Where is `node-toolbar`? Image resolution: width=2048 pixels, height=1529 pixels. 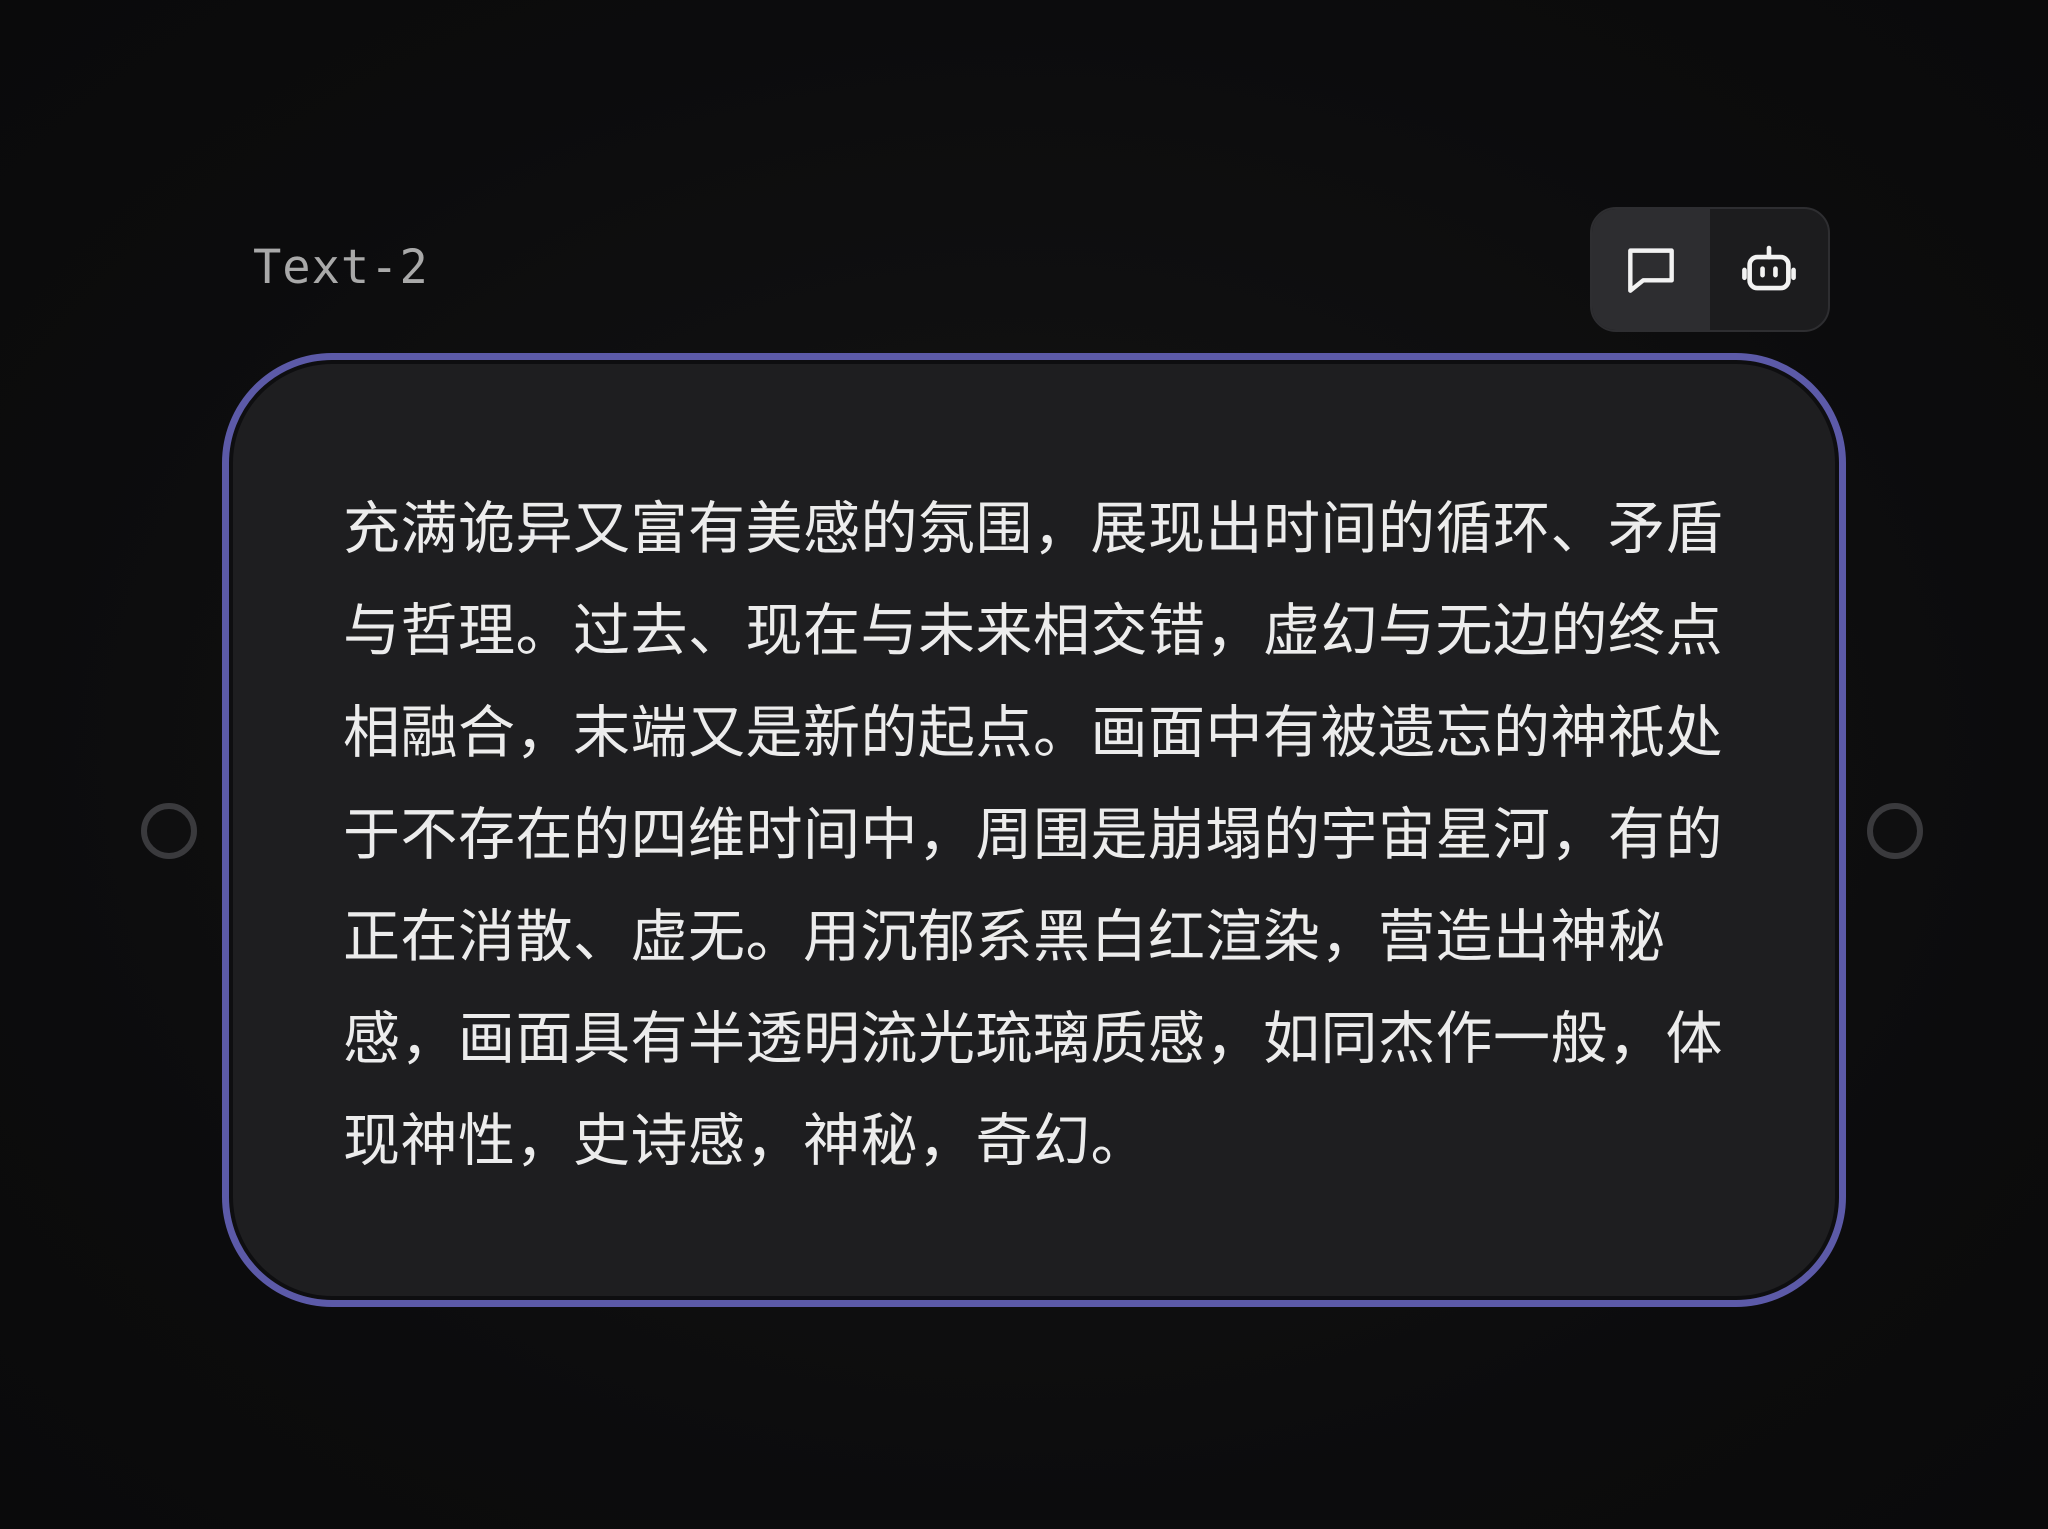
node-toolbar is located at coordinates (1710, 269).